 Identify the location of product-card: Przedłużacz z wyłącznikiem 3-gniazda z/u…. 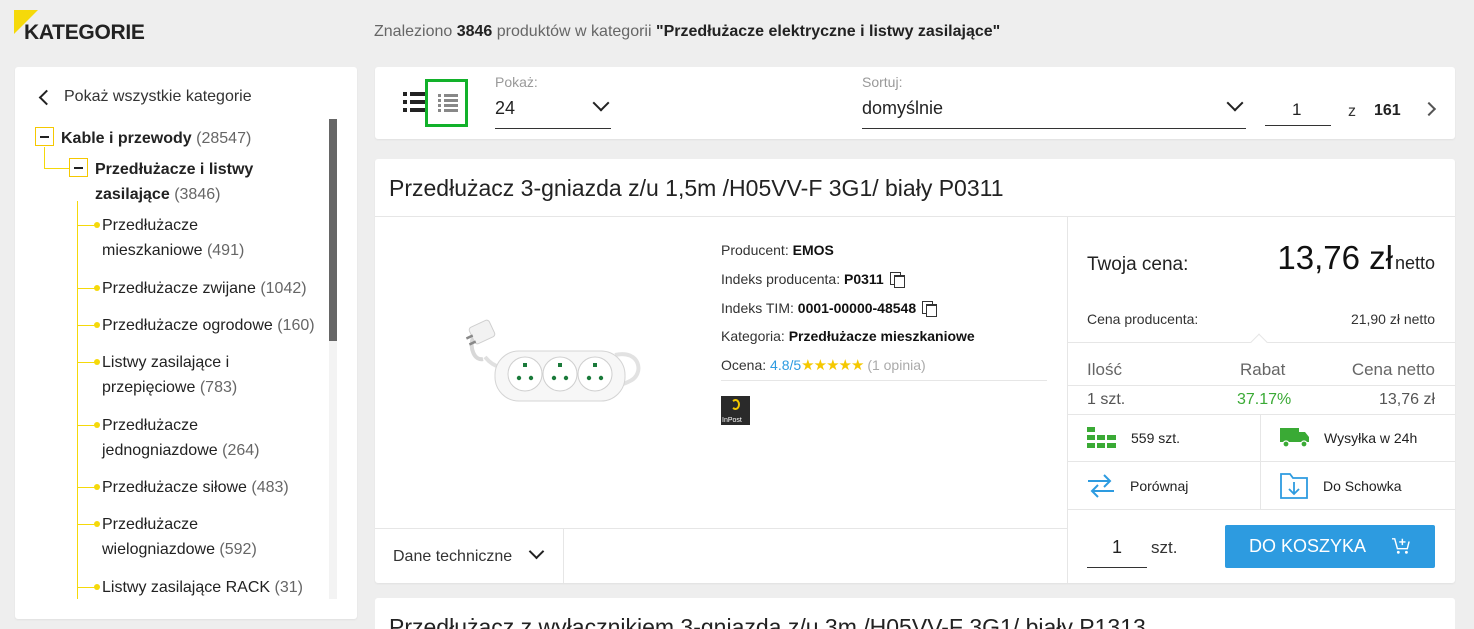
(915, 613).